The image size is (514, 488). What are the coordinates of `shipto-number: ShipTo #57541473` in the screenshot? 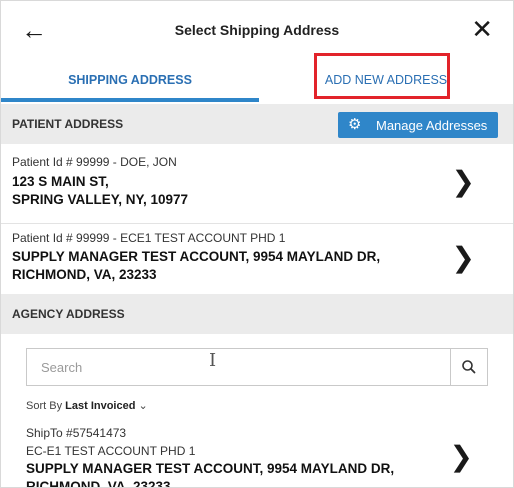 It's located at (76, 433).